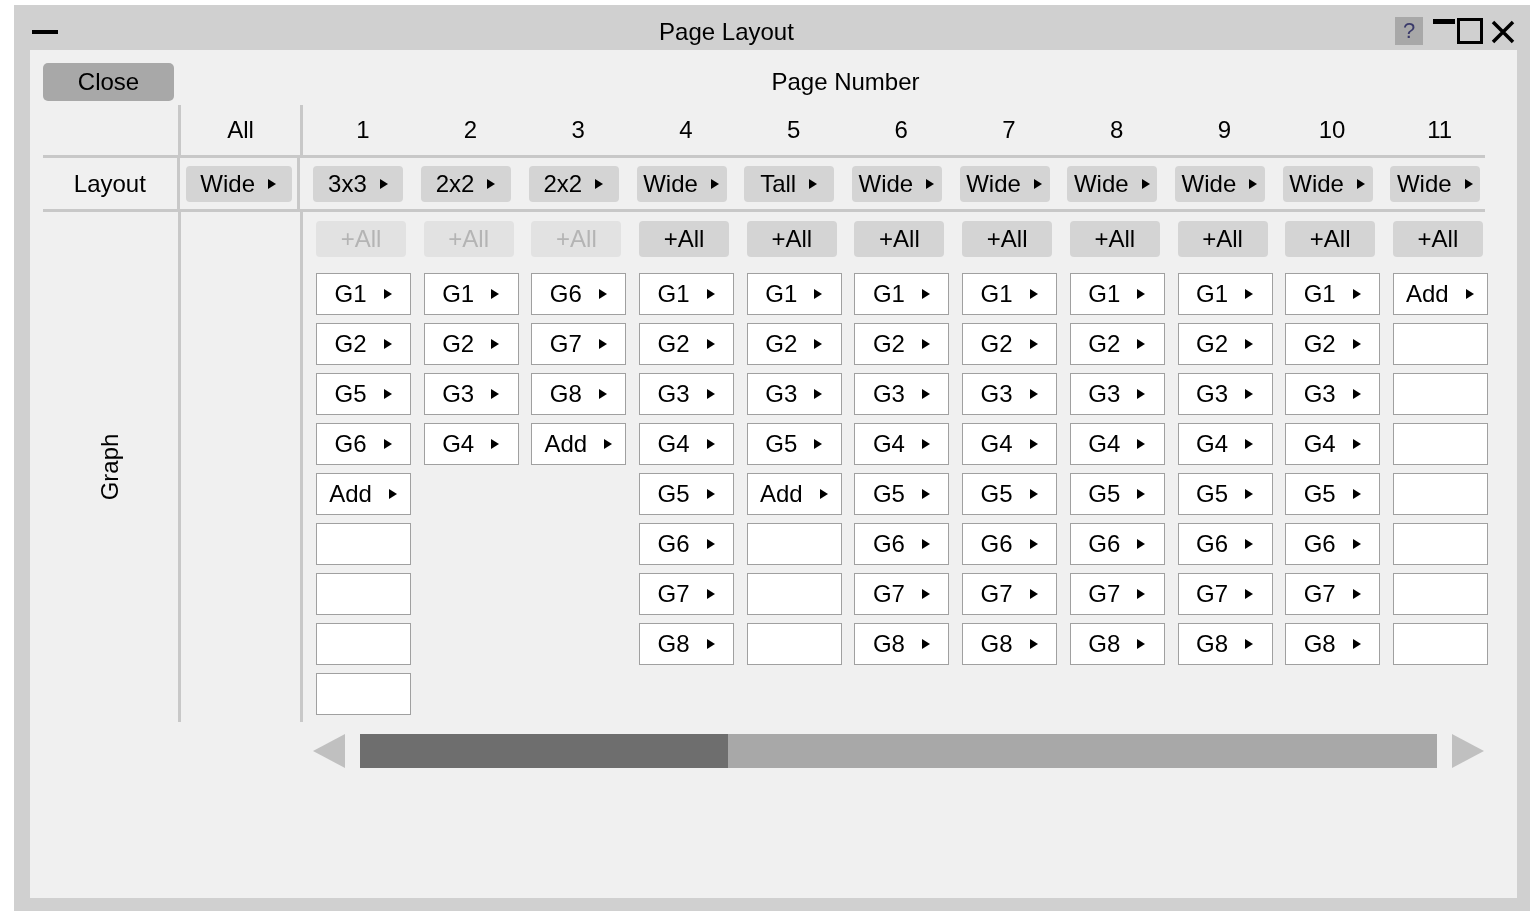 The image size is (1535, 911). What do you see at coordinates (1468, 751) in the screenshot?
I see `scroll-right-icon` at bounding box center [1468, 751].